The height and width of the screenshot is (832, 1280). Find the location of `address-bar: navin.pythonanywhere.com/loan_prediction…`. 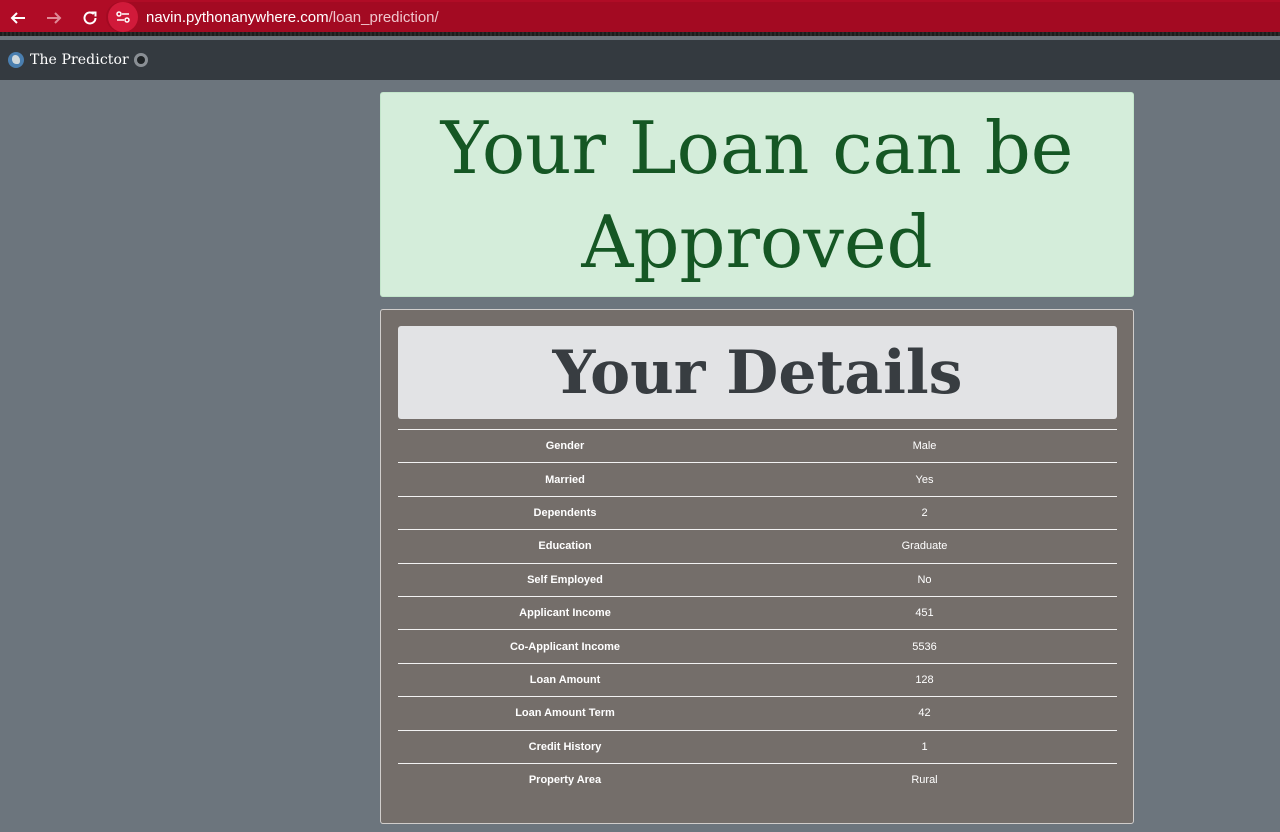

address-bar: navin.pythonanywhere.com/loan_prediction… is located at coordinates (693, 17).